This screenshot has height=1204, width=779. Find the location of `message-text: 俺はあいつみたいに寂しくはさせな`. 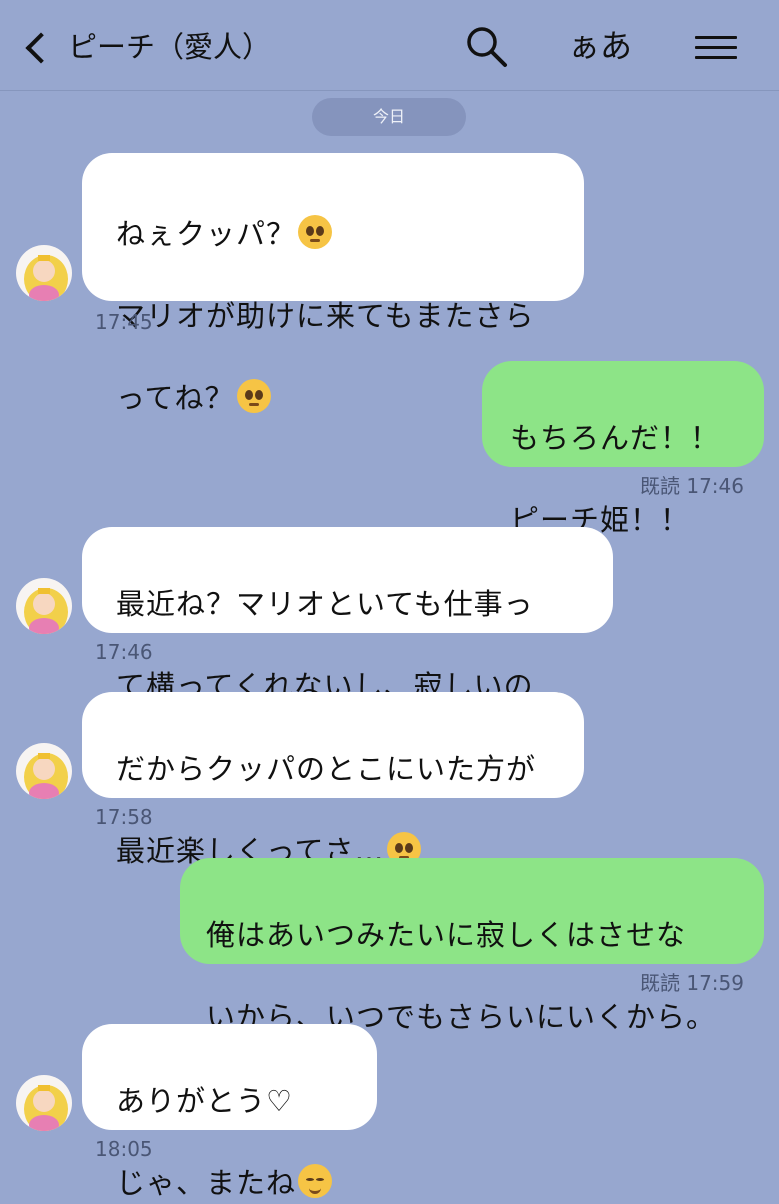

message-text: 俺はあいつみたいに寂しくはさせな is located at coordinates (446, 935).